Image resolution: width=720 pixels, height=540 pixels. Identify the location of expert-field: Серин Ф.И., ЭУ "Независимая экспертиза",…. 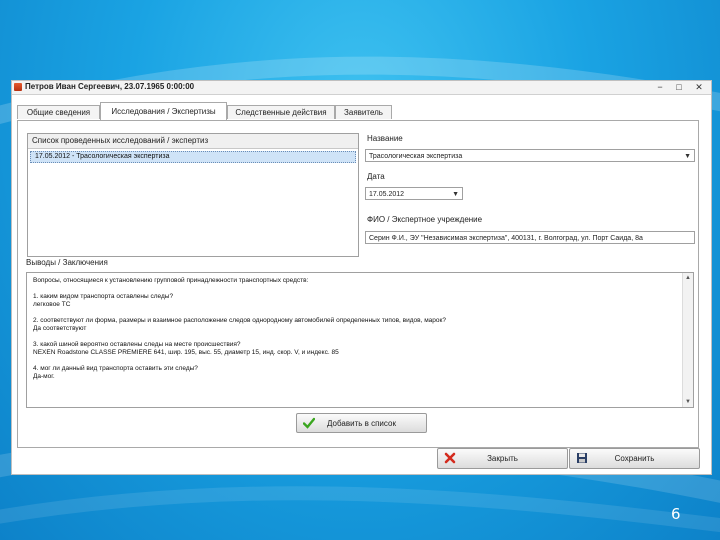
(530, 237).